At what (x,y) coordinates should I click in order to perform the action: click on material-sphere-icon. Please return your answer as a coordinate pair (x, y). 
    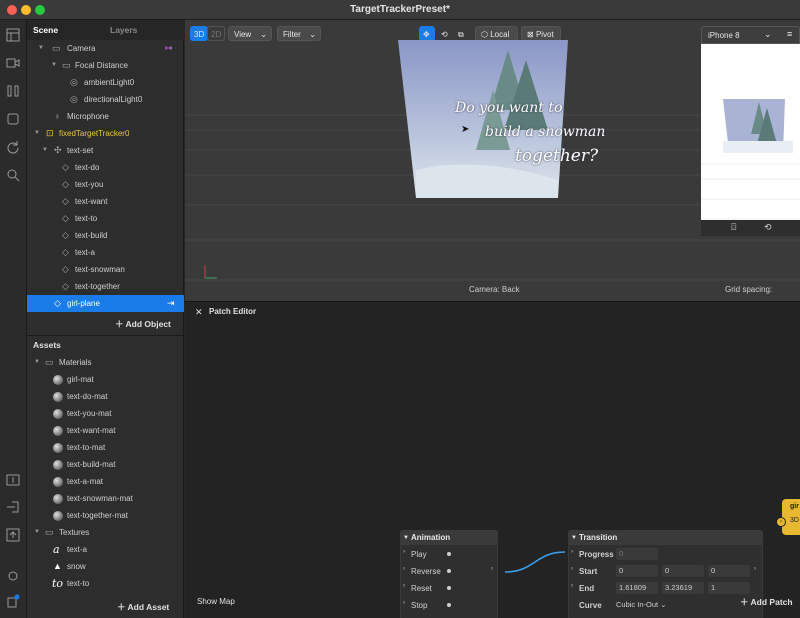
    Looking at the image, I should click on (58, 499).